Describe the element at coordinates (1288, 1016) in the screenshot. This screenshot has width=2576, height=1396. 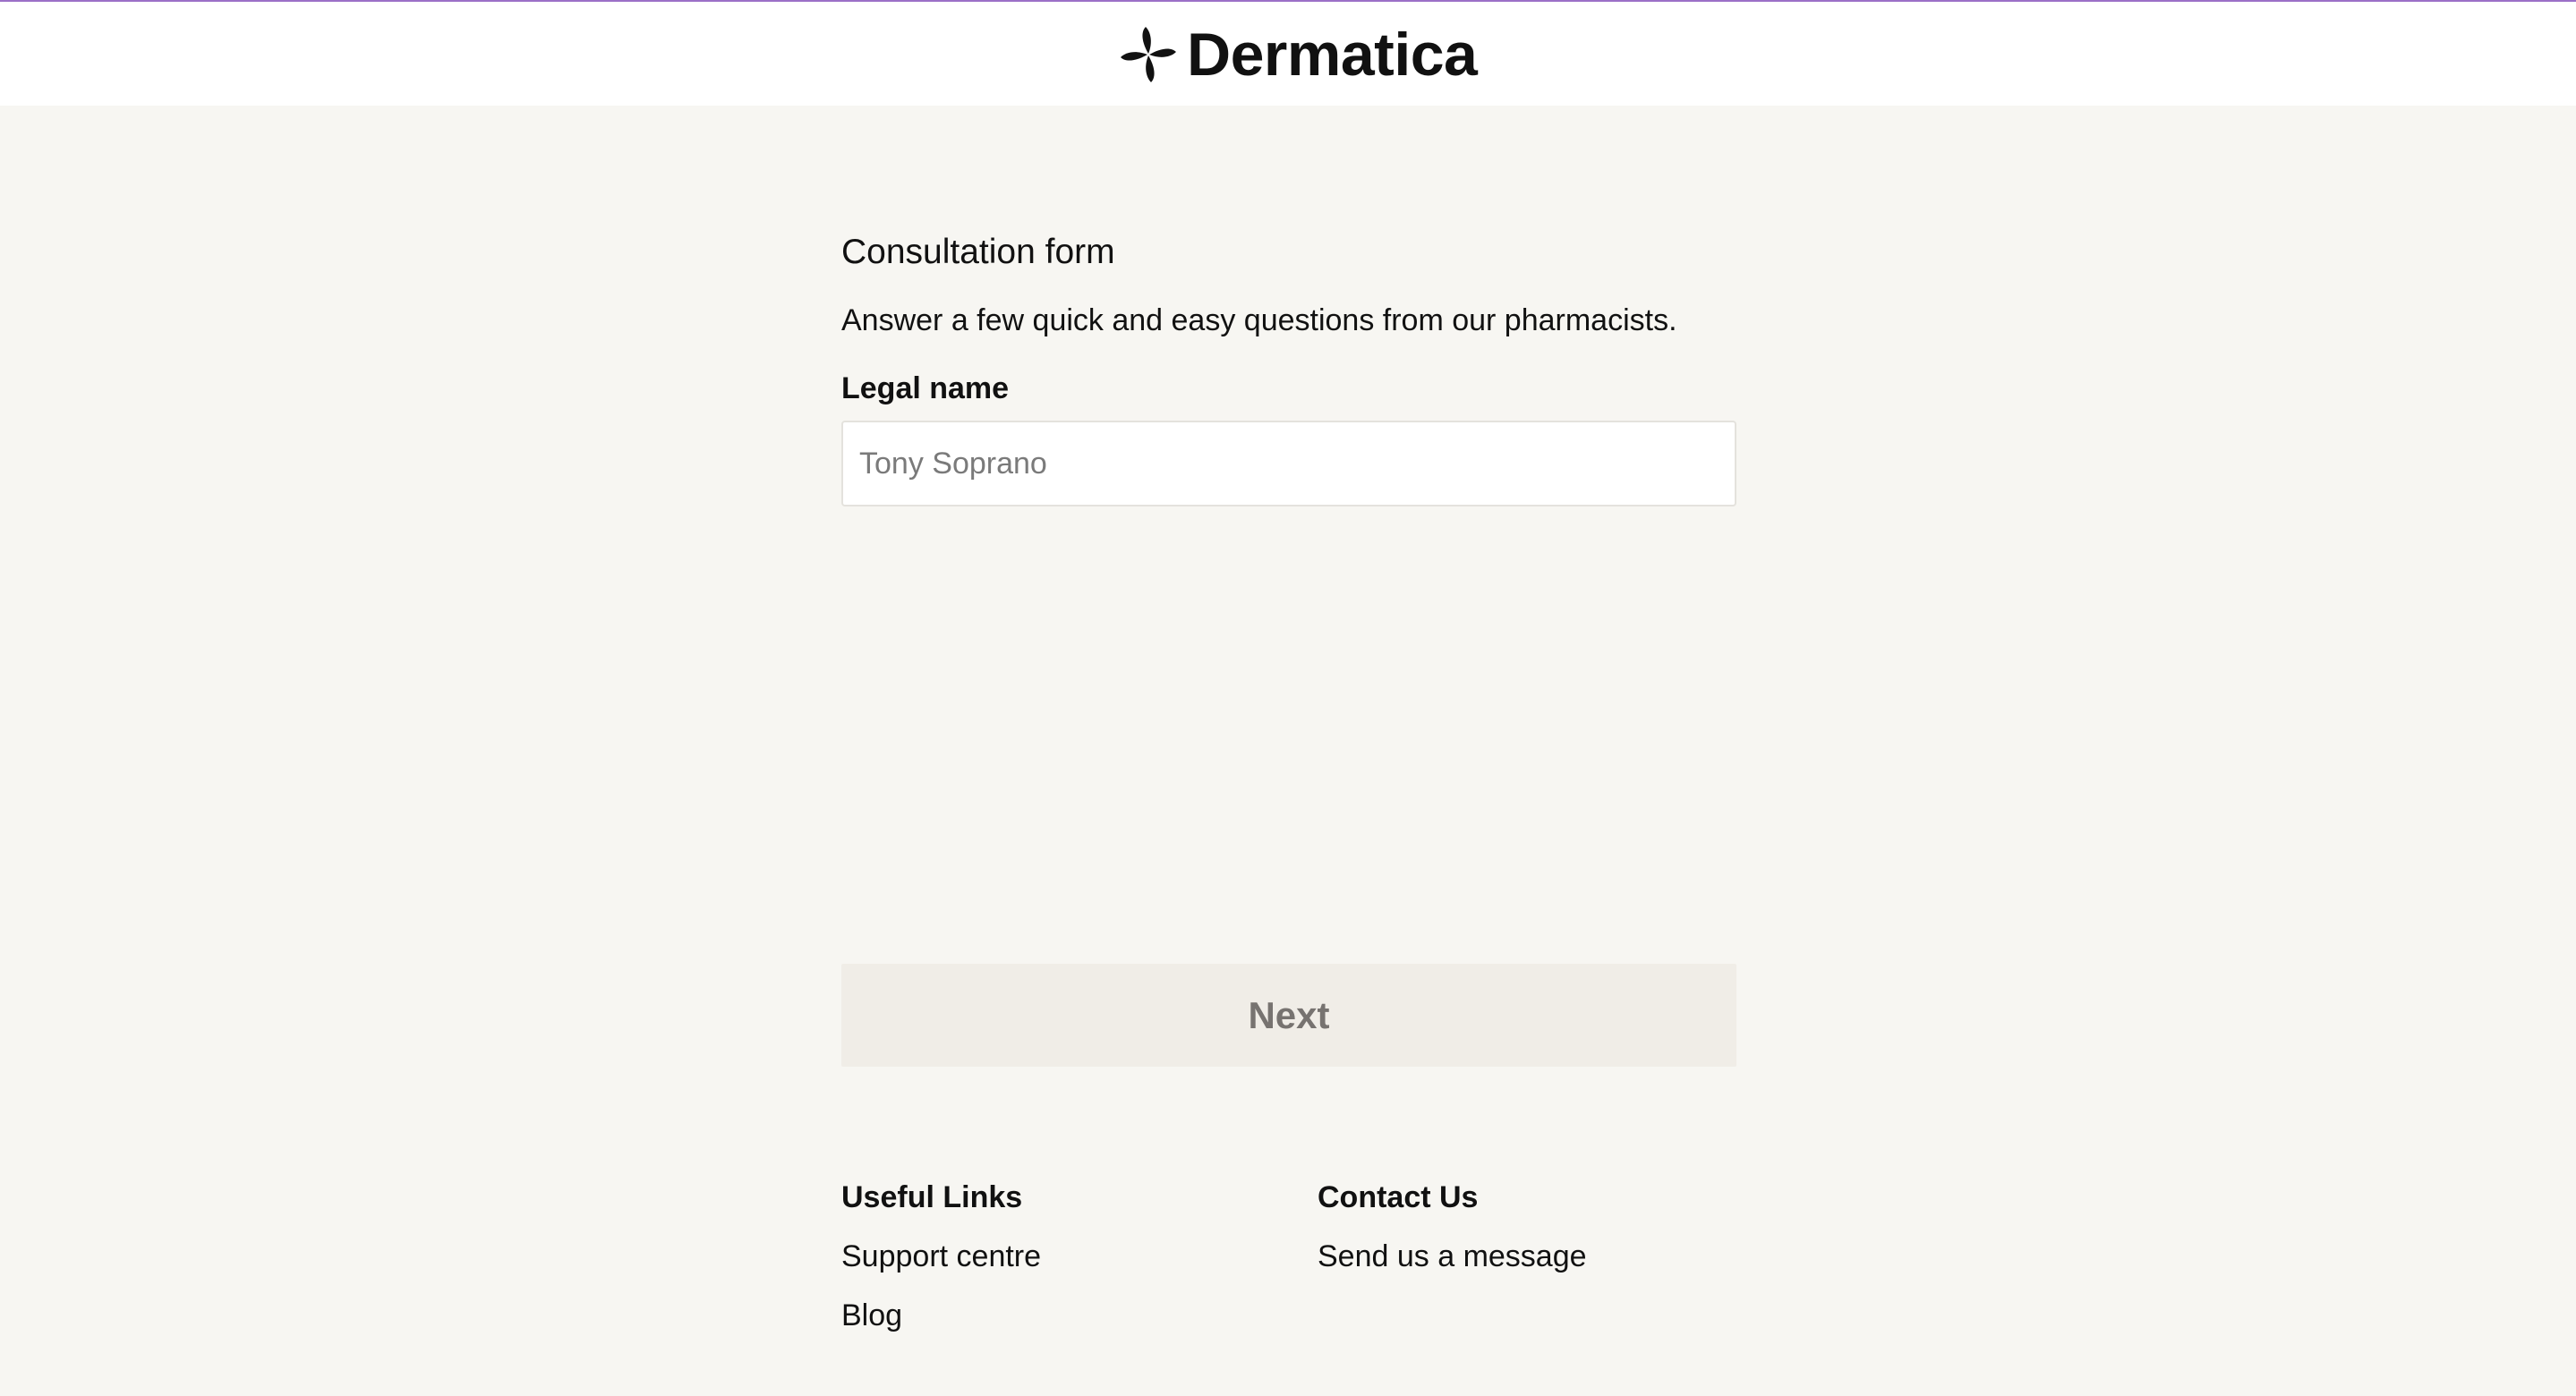
I see `next-button: Next` at that location.